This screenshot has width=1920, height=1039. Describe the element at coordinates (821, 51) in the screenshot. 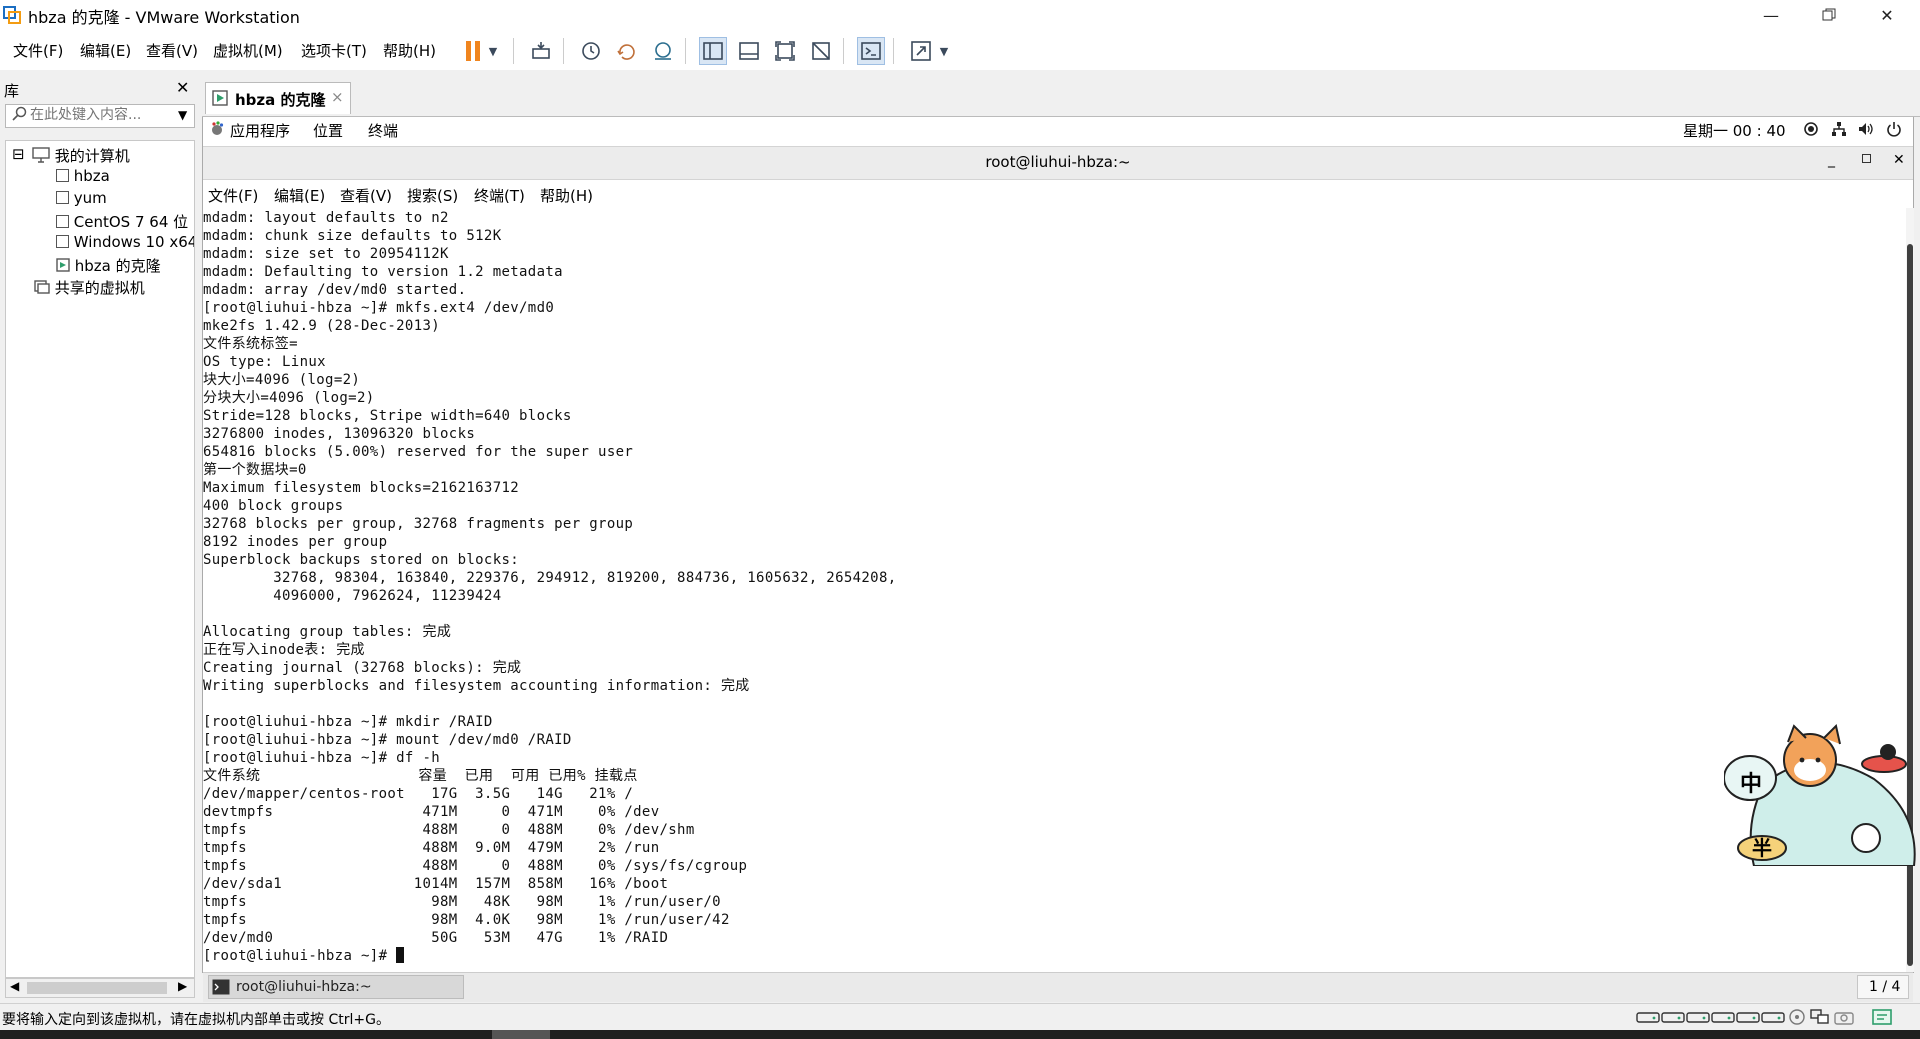

I see `unity-button` at that location.